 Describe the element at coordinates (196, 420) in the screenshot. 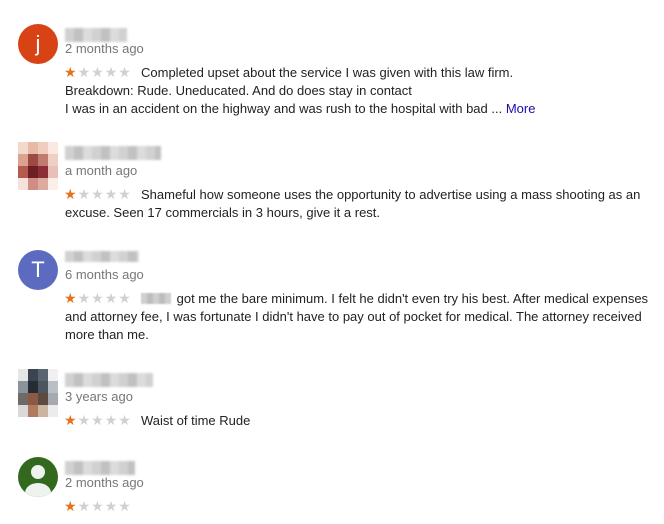

I see `review-line: Waist of time Rude` at that location.